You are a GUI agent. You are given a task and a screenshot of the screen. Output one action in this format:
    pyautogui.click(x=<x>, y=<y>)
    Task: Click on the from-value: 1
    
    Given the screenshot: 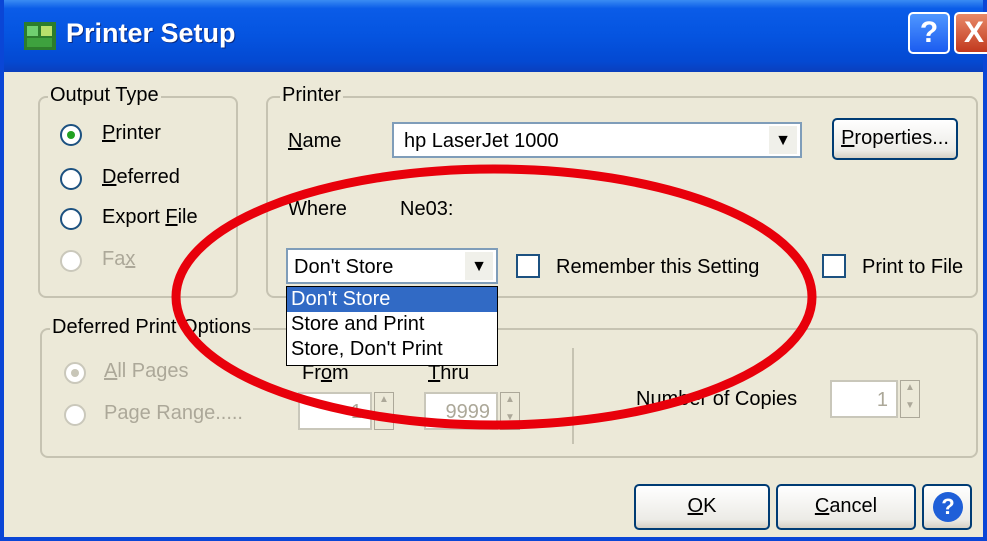 What is the action you would take?
    pyautogui.click(x=356, y=412)
    